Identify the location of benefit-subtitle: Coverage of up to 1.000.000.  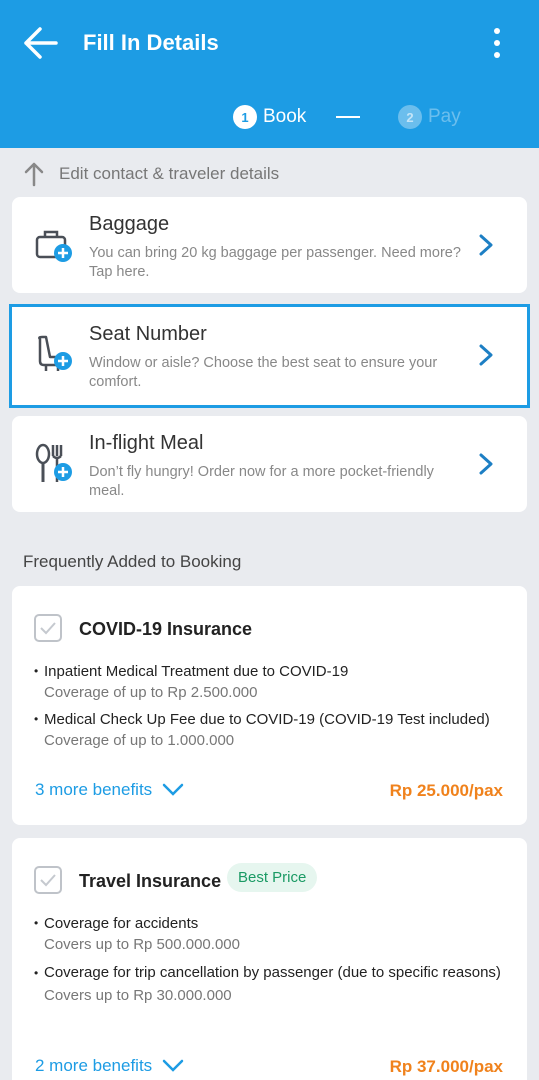
(139, 740).